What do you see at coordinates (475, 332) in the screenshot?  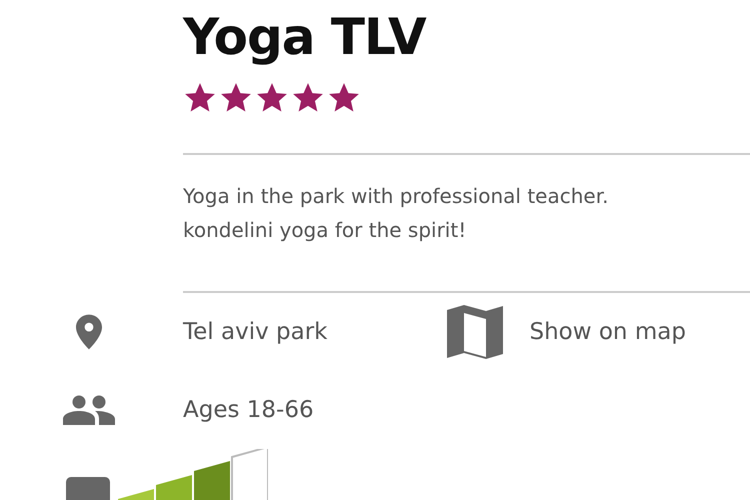 I see `map-icon` at bounding box center [475, 332].